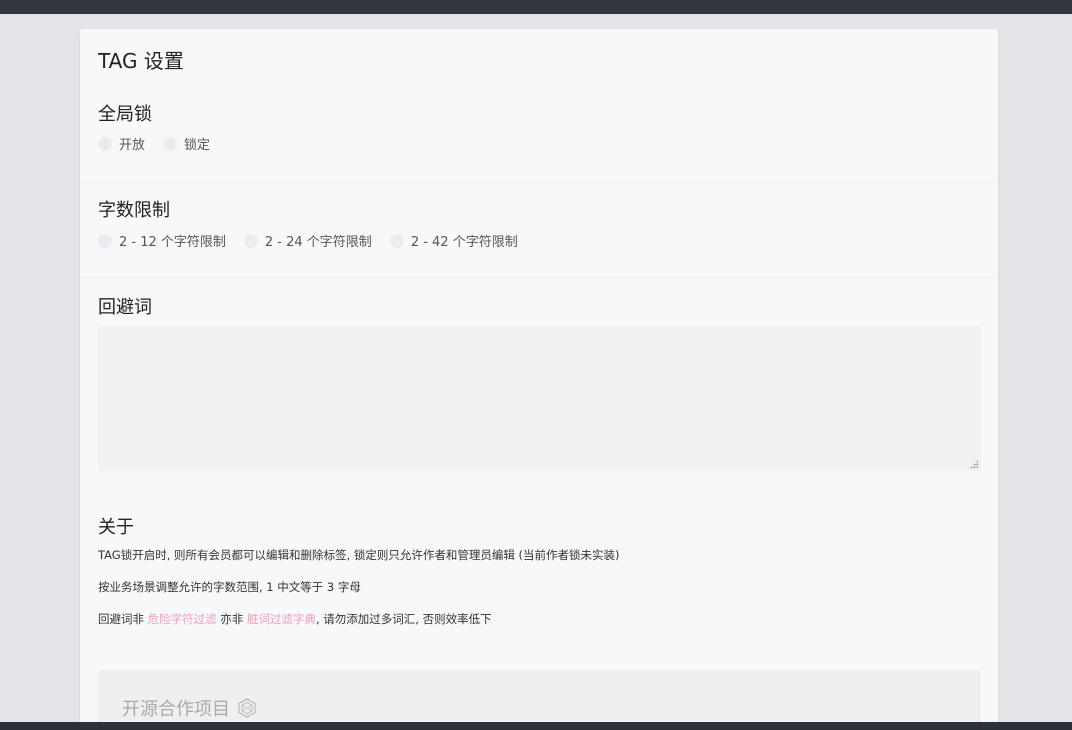  Describe the element at coordinates (464, 242) in the screenshot. I see `radio-limit-42-label: 2 - 42 个字符限制` at that location.